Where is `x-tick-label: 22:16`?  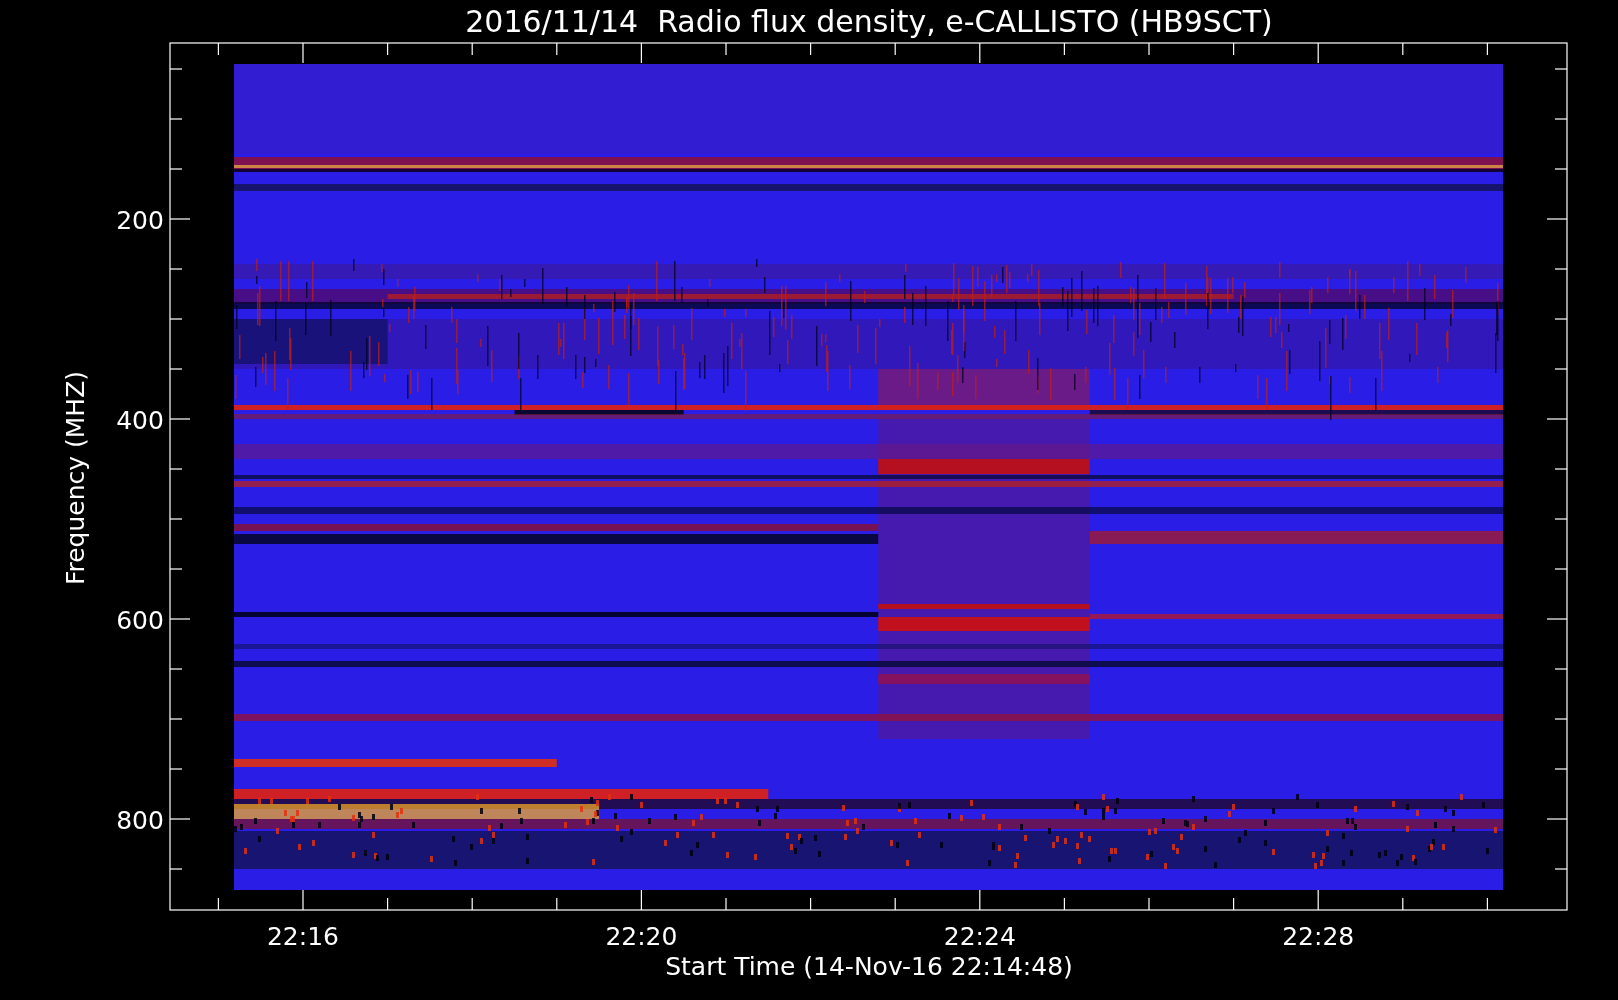
x-tick-label: 22:16 is located at coordinates (303, 936).